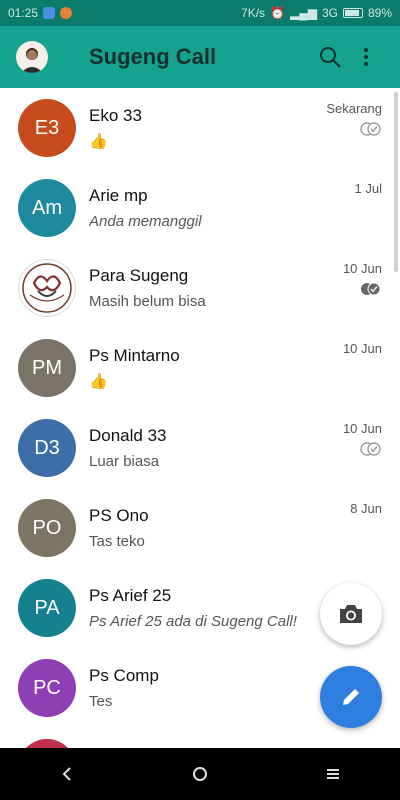 This screenshot has height=800, width=400. What do you see at coordinates (379, 13) in the screenshot?
I see `battery-percent: 89%` at bounding box center [379, 13].